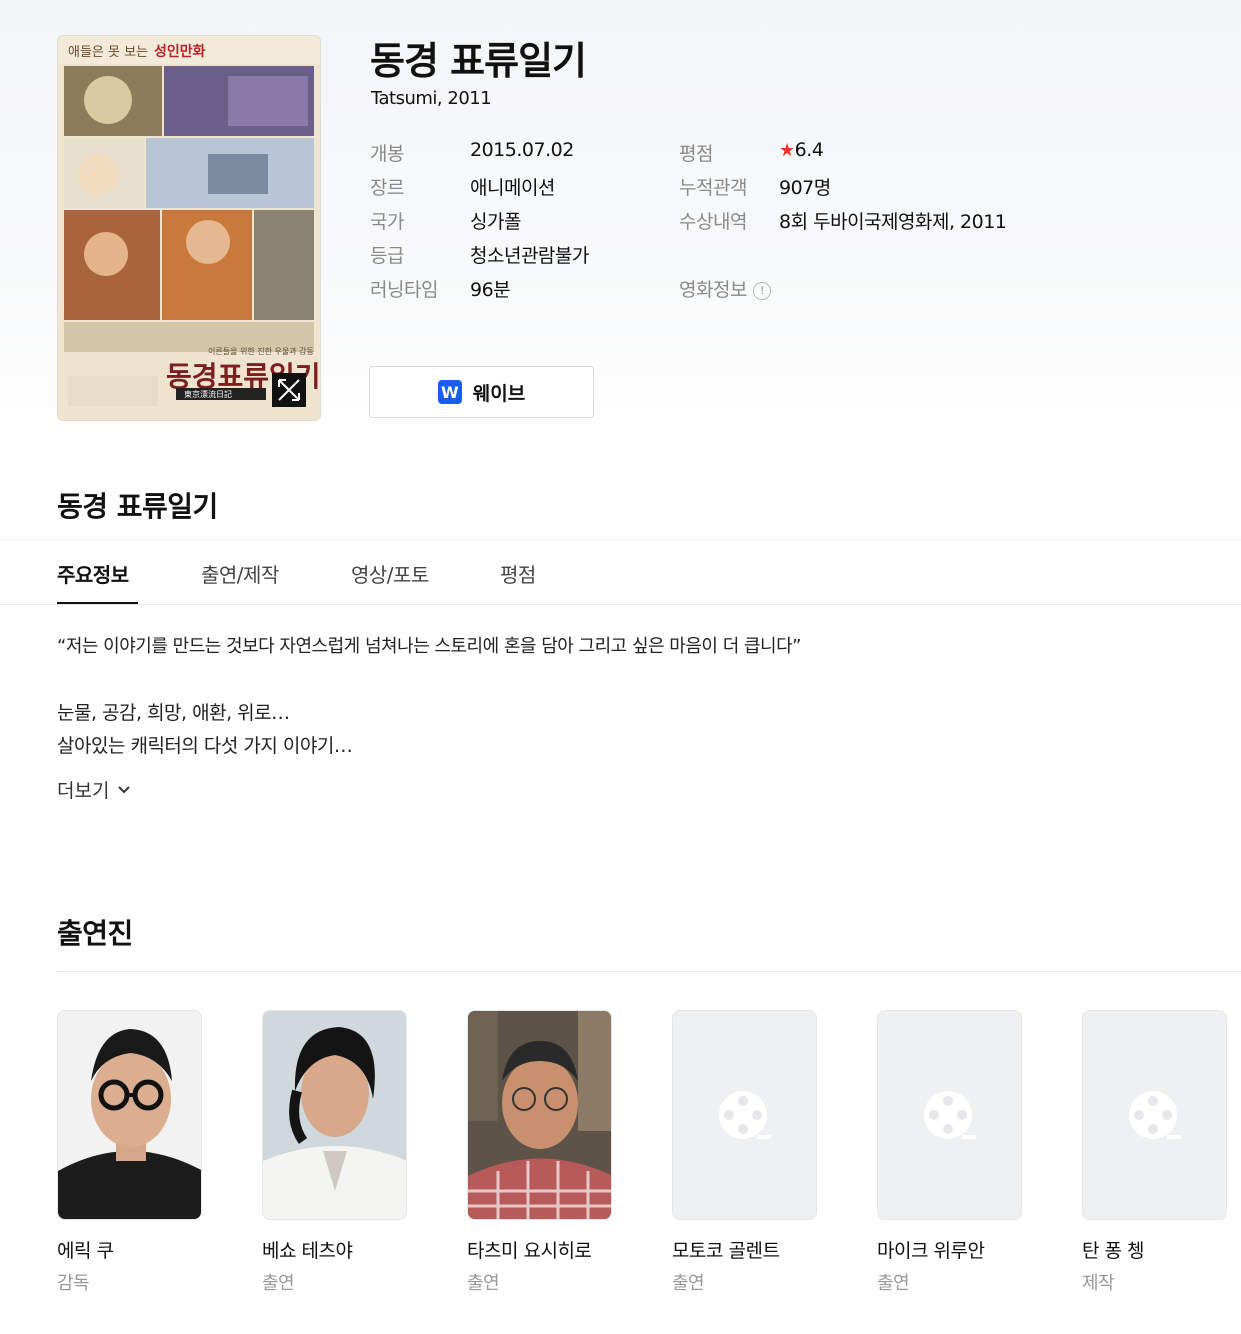 Image resolution: width=1241 pixels, height=1334 pixels. What do you see at coordinates (404, 290) in the screenshot?
I see `runtime-label: 러닝타임` at bounding box center [404, 290].